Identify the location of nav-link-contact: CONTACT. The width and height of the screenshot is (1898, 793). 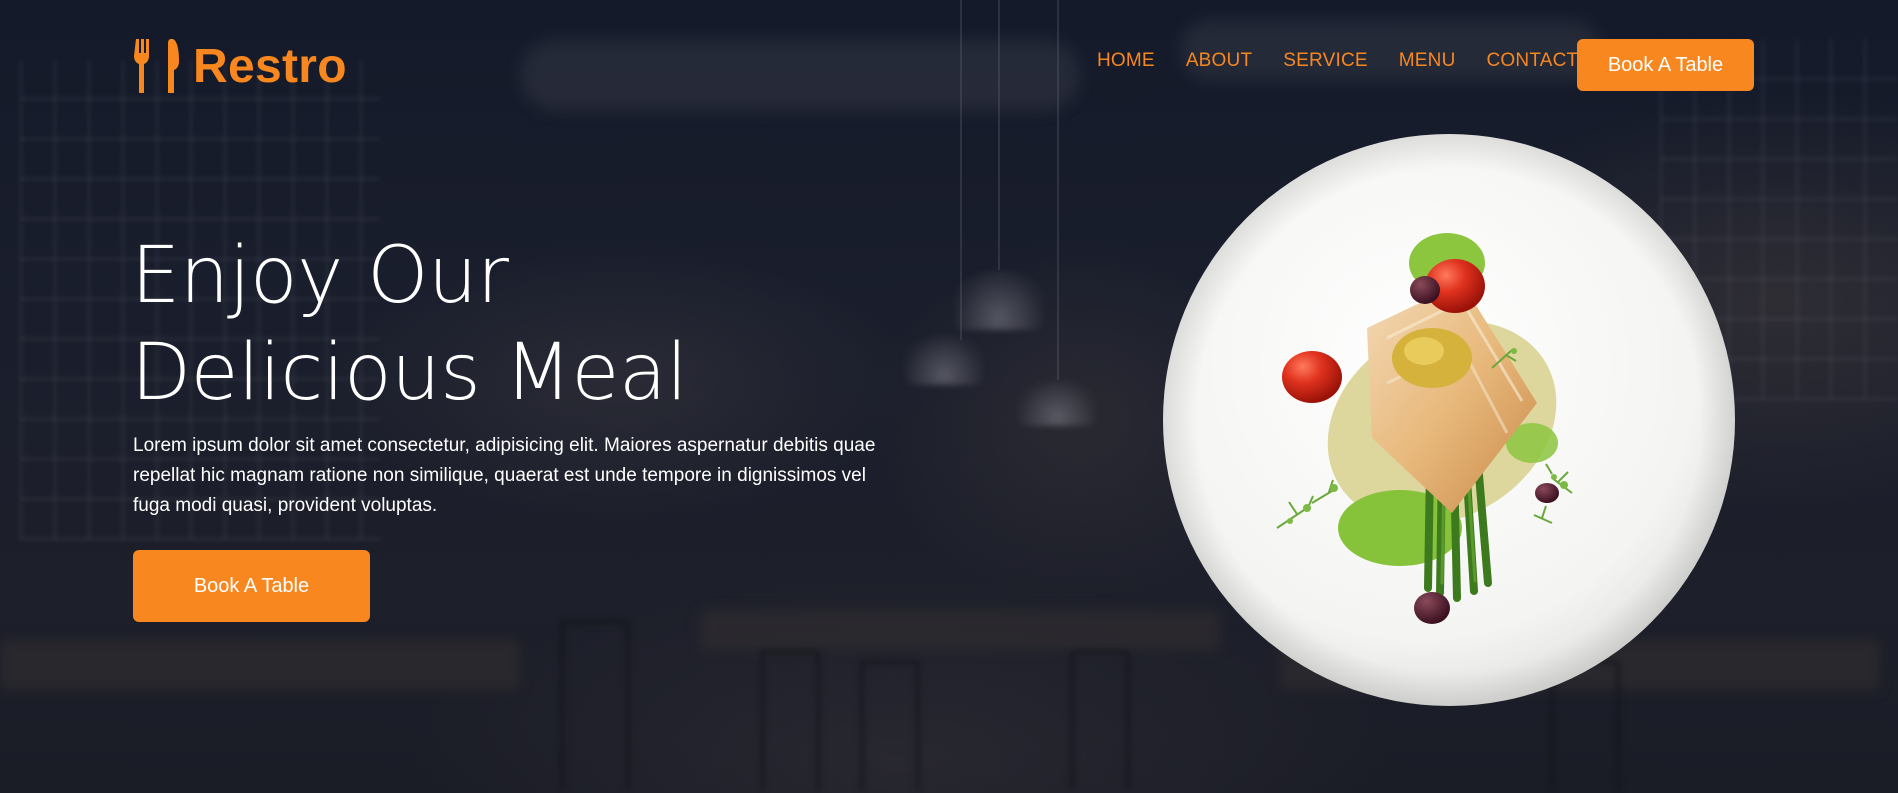
(1533, 61).